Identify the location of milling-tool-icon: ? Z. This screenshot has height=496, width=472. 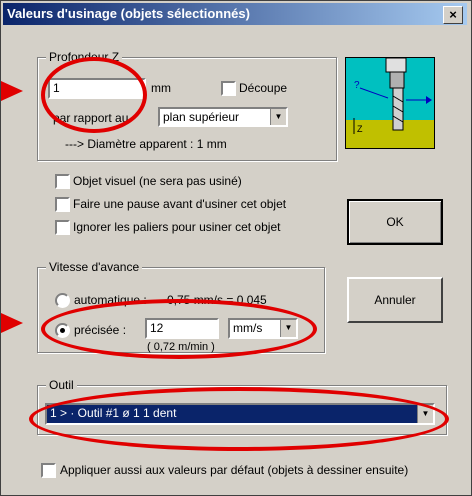
(390, 103).